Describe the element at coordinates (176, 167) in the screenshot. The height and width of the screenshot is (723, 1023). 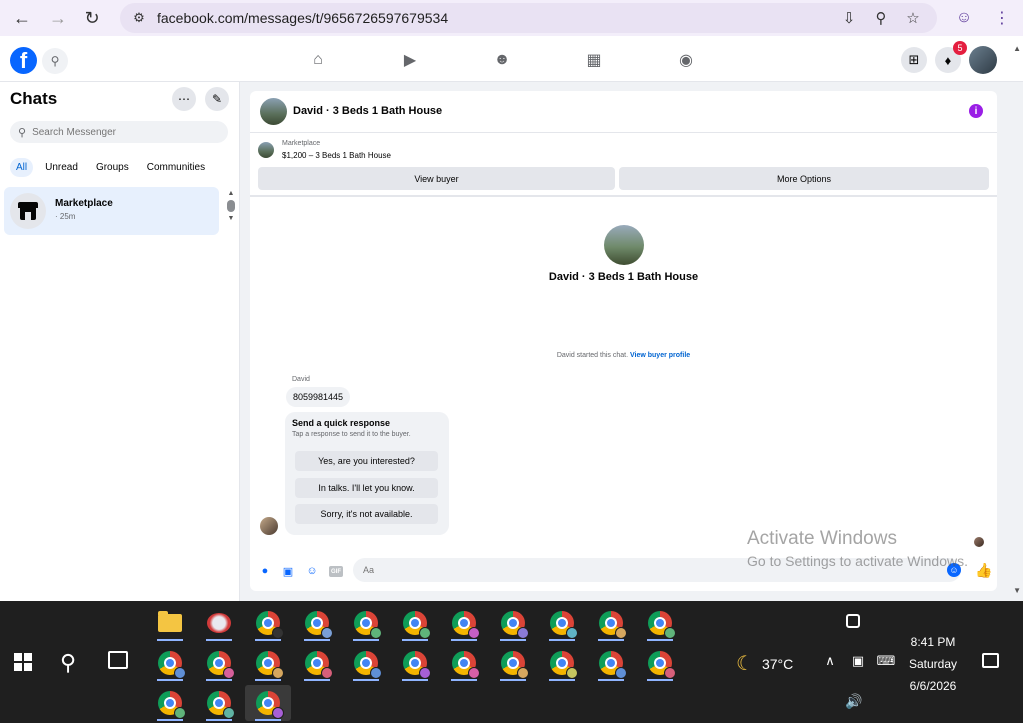
I see `filter-communities: Communities` at that location.